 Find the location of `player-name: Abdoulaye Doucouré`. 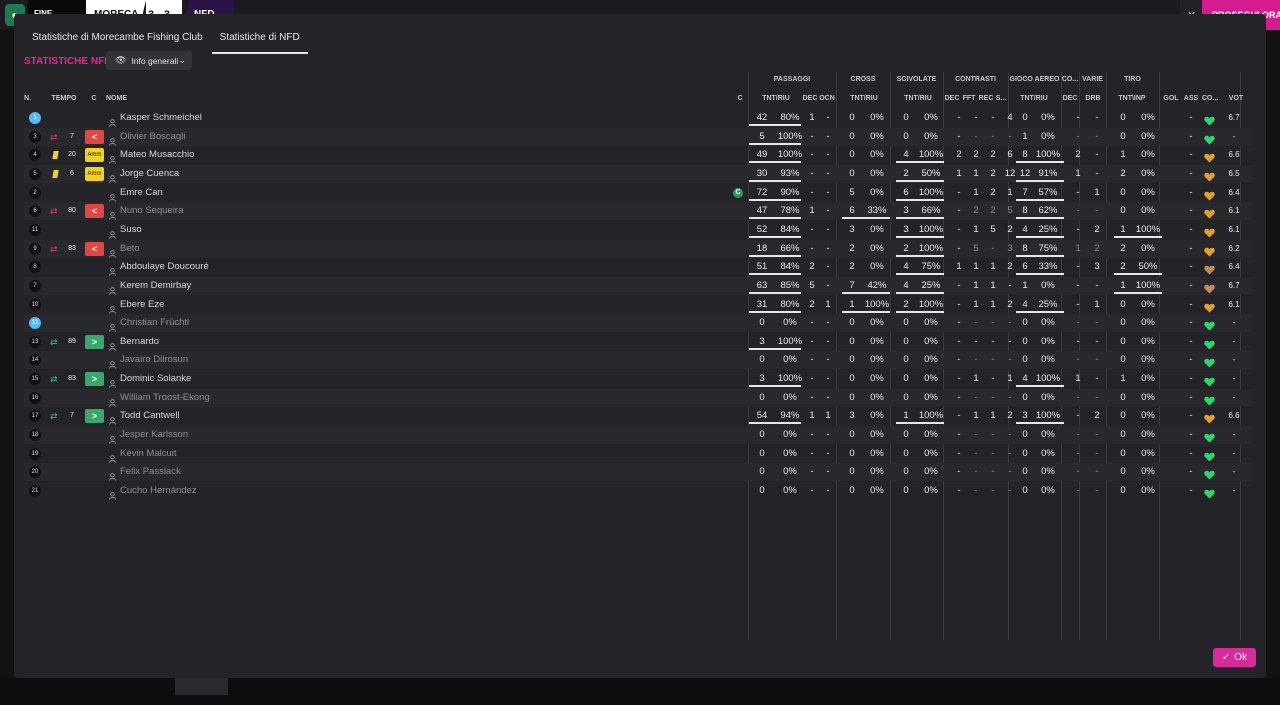

player-name: Abdoulaye Doucouré is located at coordinates (164, 267).